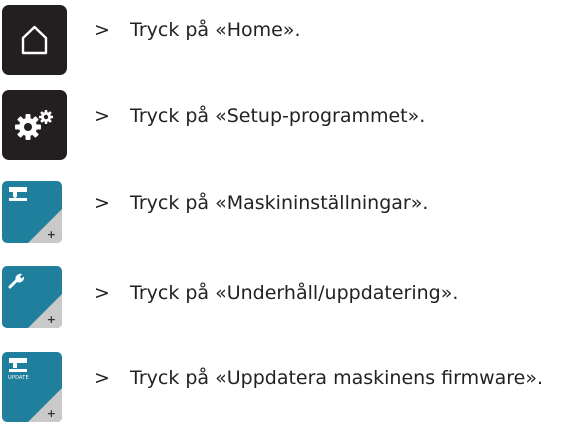 The image size is (580, 423). What do you see at coordinates (278, 116) in the screenshot?
I see `step-instruction: Tryck på «Setup-programmet».` at bounding box center [278, 116].